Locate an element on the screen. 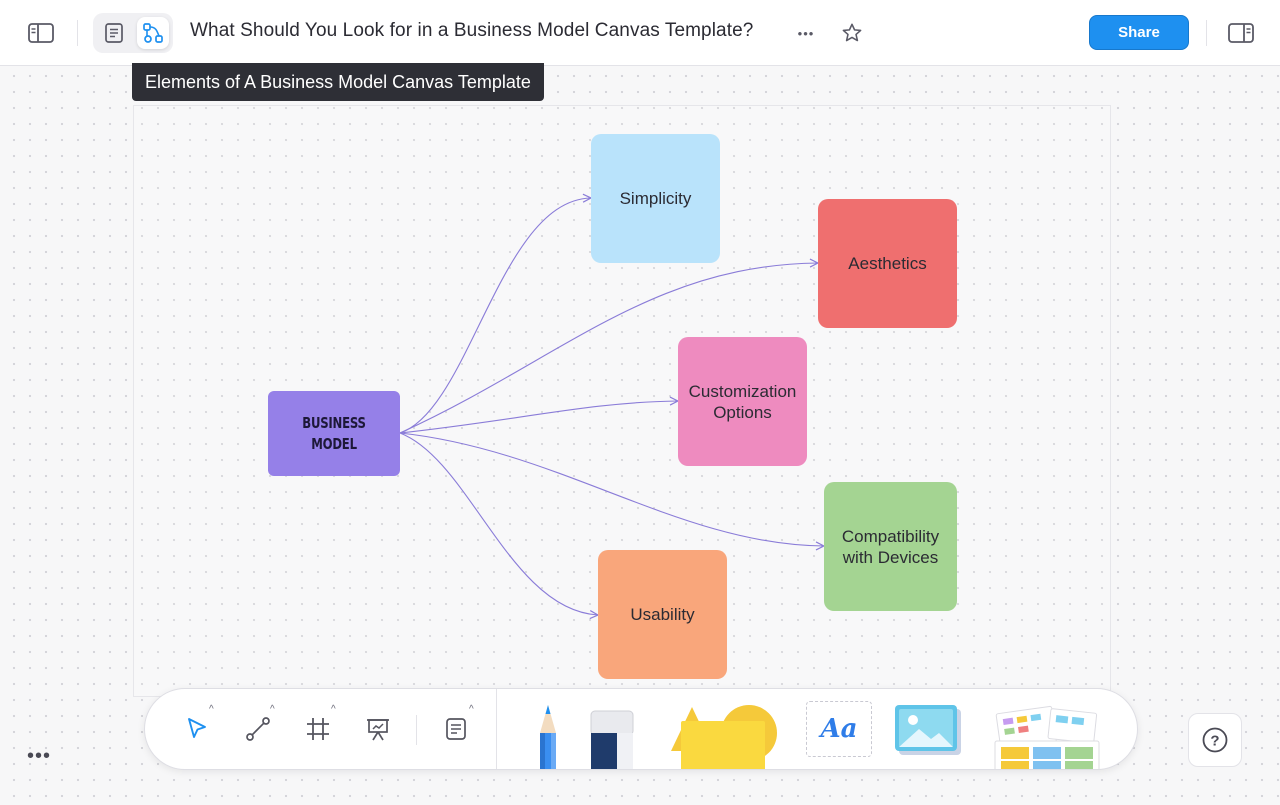  image-tool is located at coordinates (928, 732).